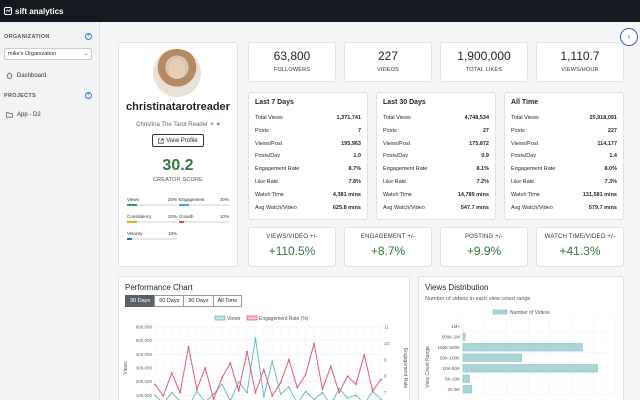 The width and height of the screenshot is (640, 400). Describe the element at coordinates (178, 140) in the screenshot. I see `view-profile-button: View Profile` at that location.